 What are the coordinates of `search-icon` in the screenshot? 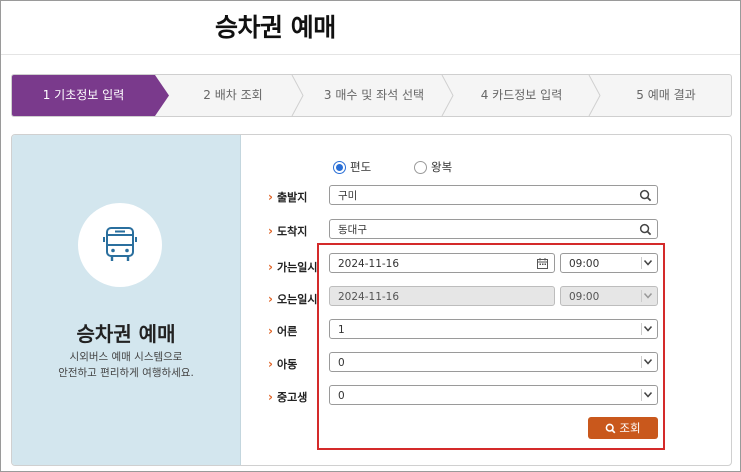 It's located at (611, 428).